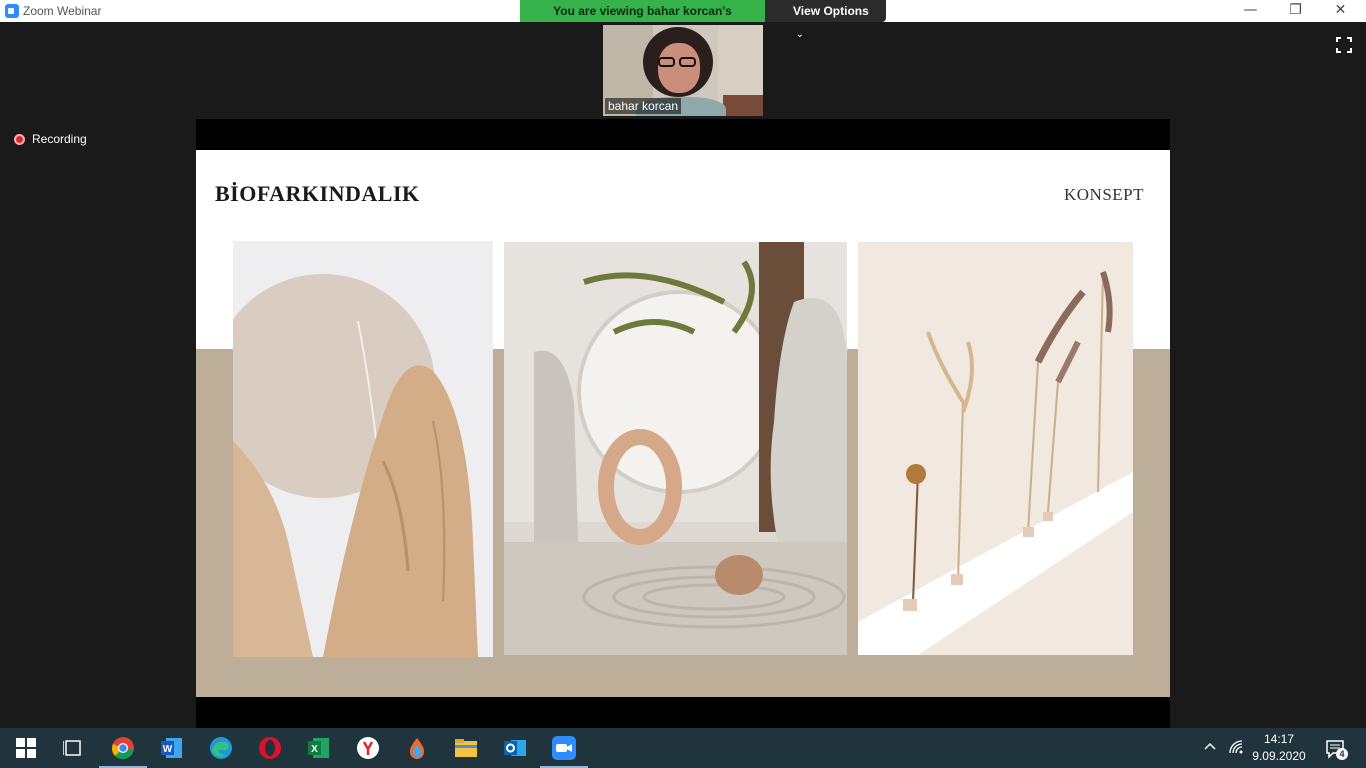 The image size is (1366, 768). I want to click on task-view-icon, so click(73, 748).